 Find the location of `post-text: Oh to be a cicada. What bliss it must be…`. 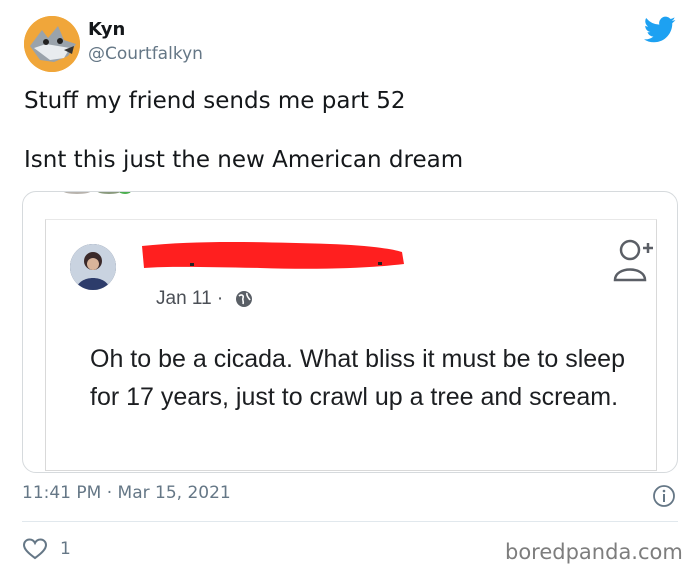

post-text: Oh to be a cicada. What bliss it must be… is located at coordinates (357, 378).